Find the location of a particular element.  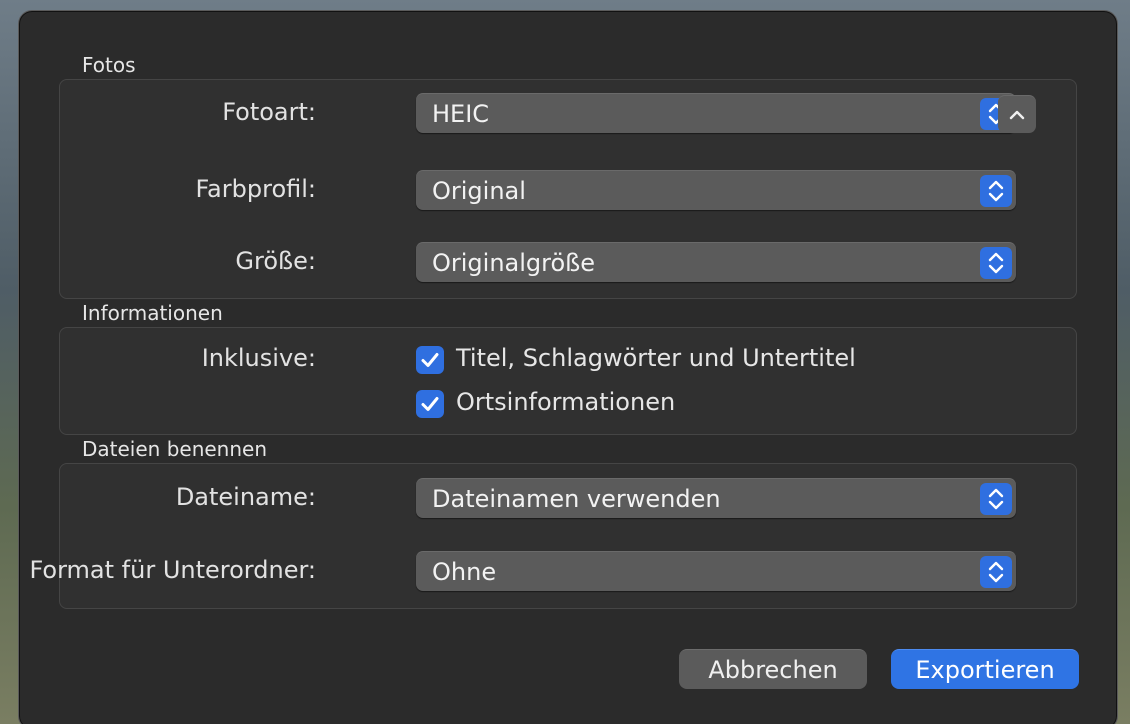

filename-value: Dateinamen verwenden is located at coordinates (576, 499).